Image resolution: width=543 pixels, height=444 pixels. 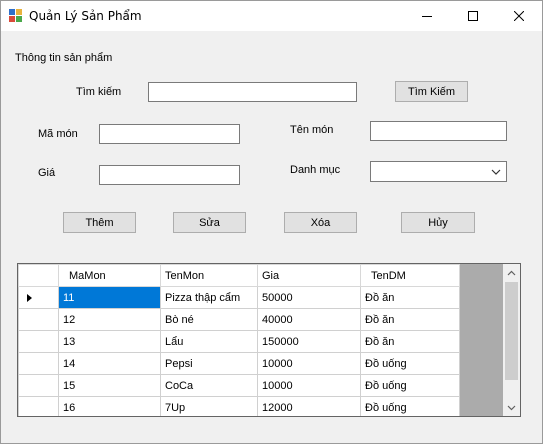 What do you see at coordinates (109, 297) in the screenshot?
I see `cell-mamon: 11` at bounding box center [109, 297].